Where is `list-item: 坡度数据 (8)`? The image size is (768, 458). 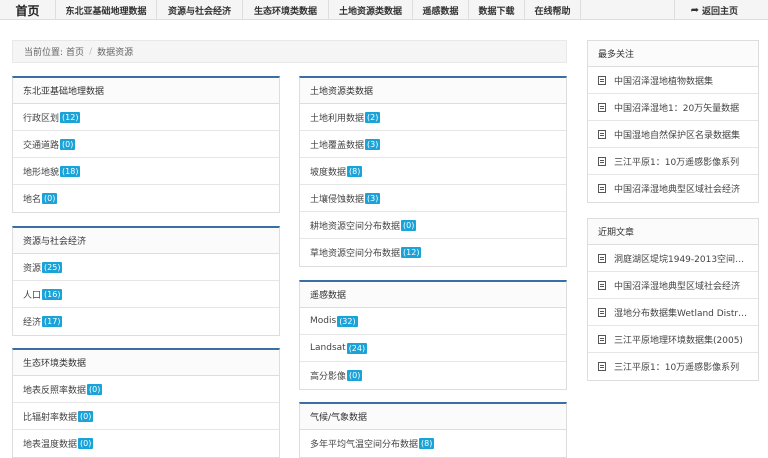 list-item: 坡度数据 (8) is located at coordinates (433, 171).